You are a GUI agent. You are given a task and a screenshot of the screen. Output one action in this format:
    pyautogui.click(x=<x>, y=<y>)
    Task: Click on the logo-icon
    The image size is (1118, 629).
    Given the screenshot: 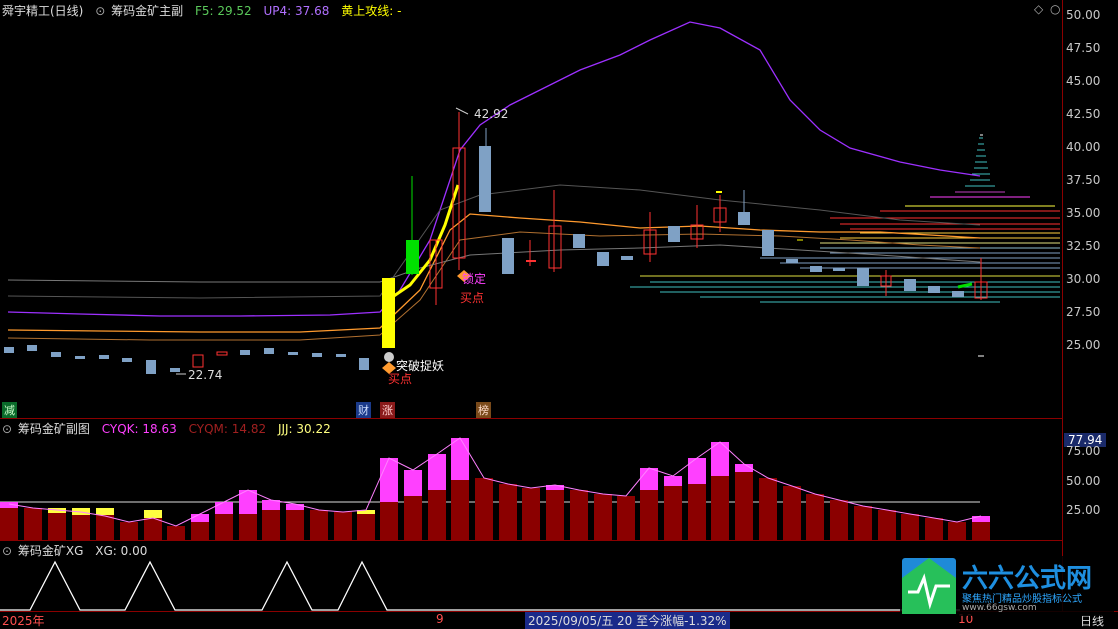 What is the action you would take?
    pyautogui.click(x=929, y=586)
    